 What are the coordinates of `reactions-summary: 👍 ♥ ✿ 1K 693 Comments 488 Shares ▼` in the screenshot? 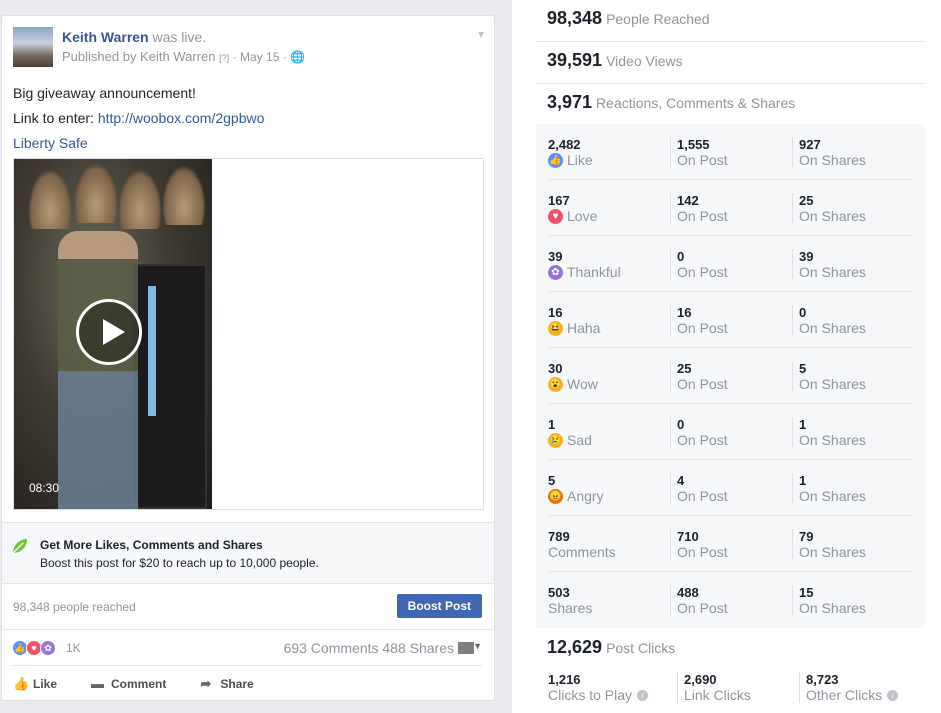 It's located at (247, 649).